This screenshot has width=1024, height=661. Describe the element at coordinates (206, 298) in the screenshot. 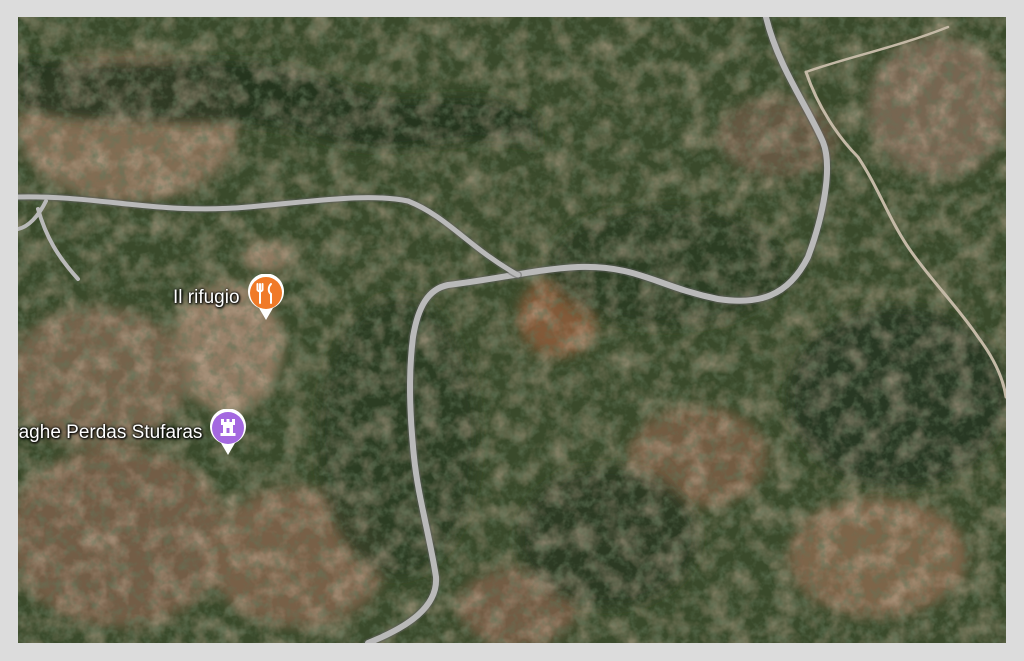

I see `poi-label: Il rifugio` at that location.